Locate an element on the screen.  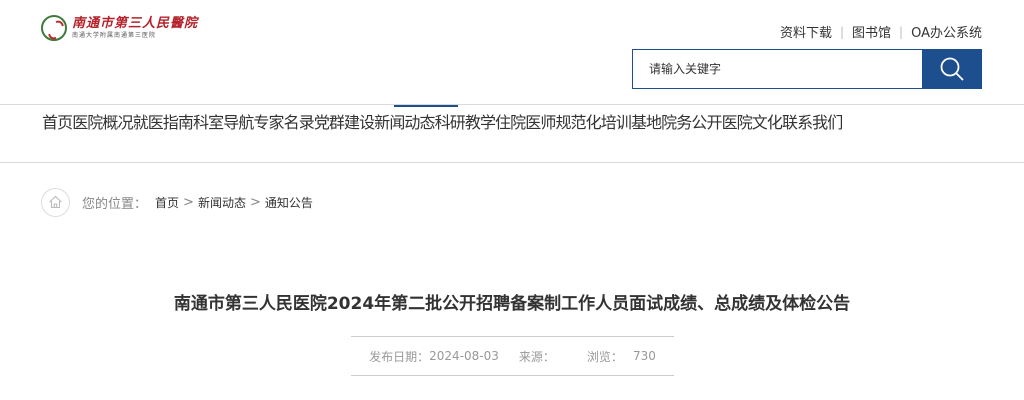
nav-item-residency: 住院医师规范化培训基地 is located at coordinates (578, 123).